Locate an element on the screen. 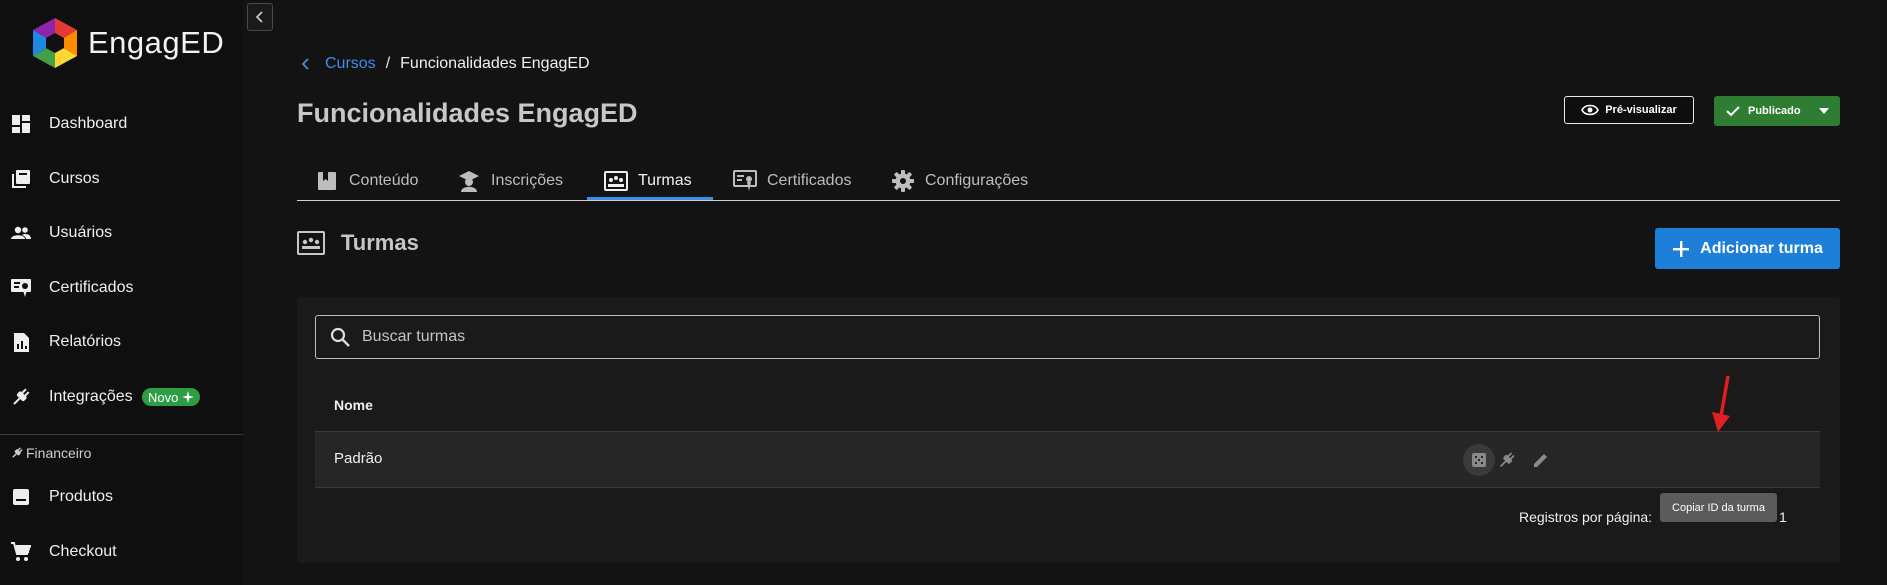 This screenshot has width=1887, height=585. column-header-nome: Nome is located at coordinates (353, 405).